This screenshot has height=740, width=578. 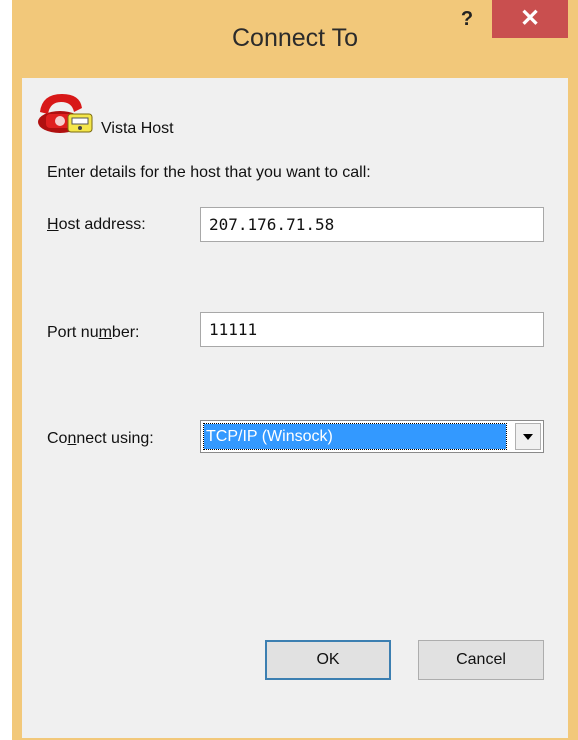 I want to click on chevron-down-icon, so click(x=528, y=437).